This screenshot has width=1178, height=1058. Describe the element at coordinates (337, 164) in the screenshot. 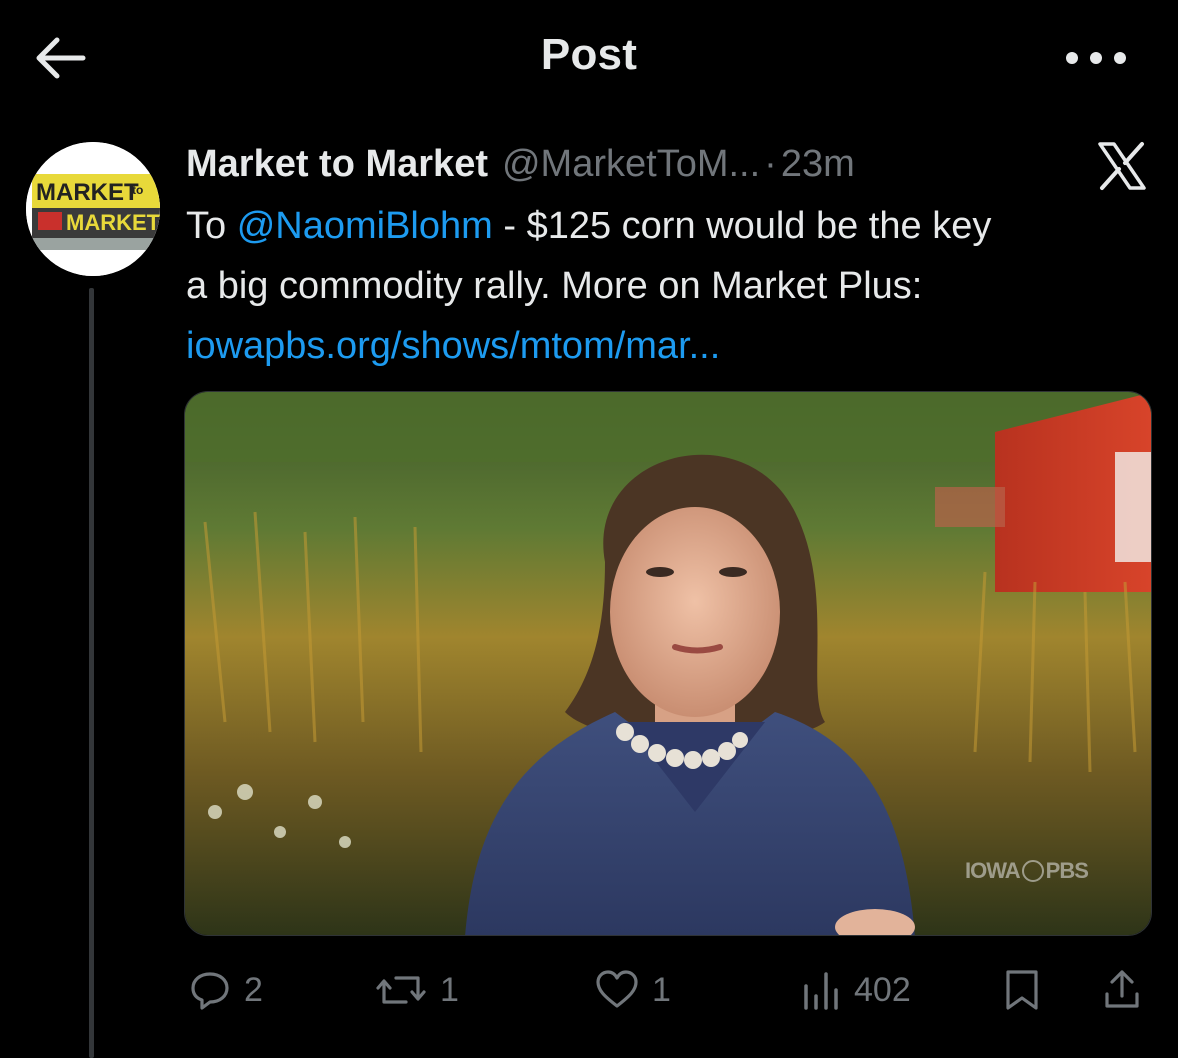

I see `author-name: Market to Market` at that location.